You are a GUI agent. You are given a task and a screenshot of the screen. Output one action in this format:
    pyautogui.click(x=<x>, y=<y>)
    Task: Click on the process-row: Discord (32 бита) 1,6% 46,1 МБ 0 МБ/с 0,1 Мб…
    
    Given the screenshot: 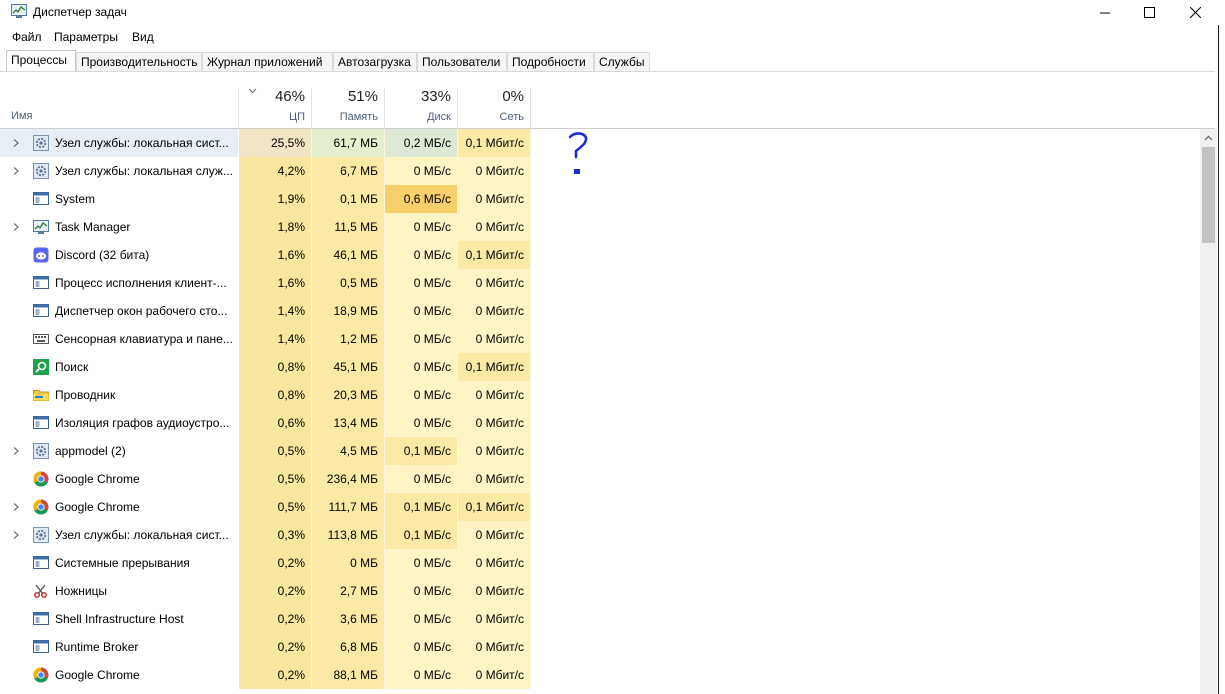 What is the action you would take?
    pyautogui.click(x=600, y=255)
    